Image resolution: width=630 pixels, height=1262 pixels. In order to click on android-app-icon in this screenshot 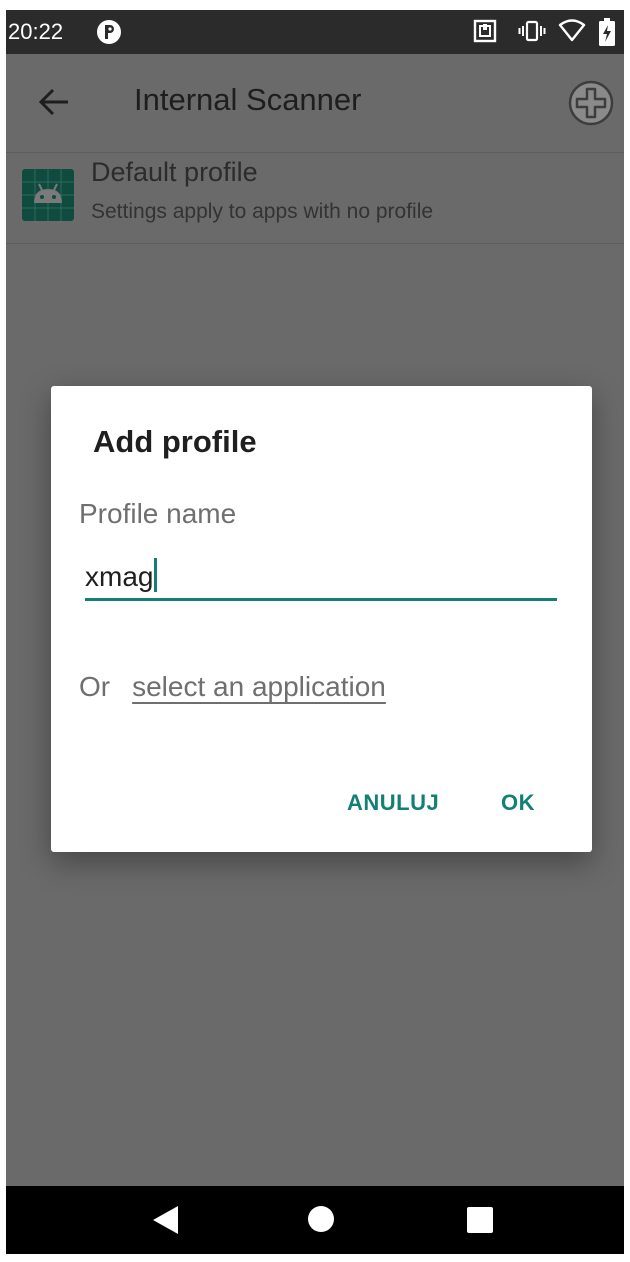, I will do `click(48, 195)`.